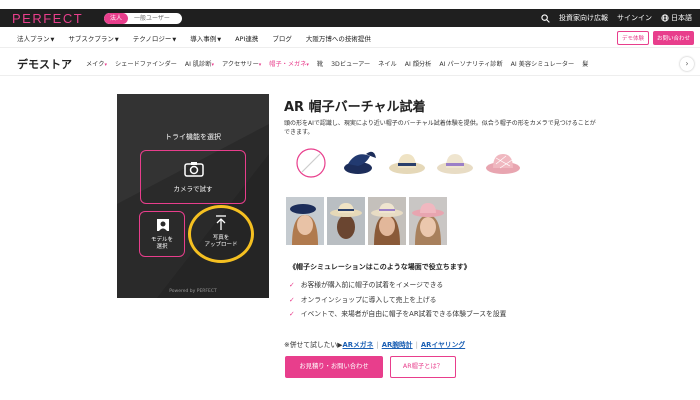 Image resolution: width=700 pixels, height=400 pixels. Describe the element at coordinates (155, 18) in the screenshot. I see `toggle-consumer: 一般ユーザー` at that location.